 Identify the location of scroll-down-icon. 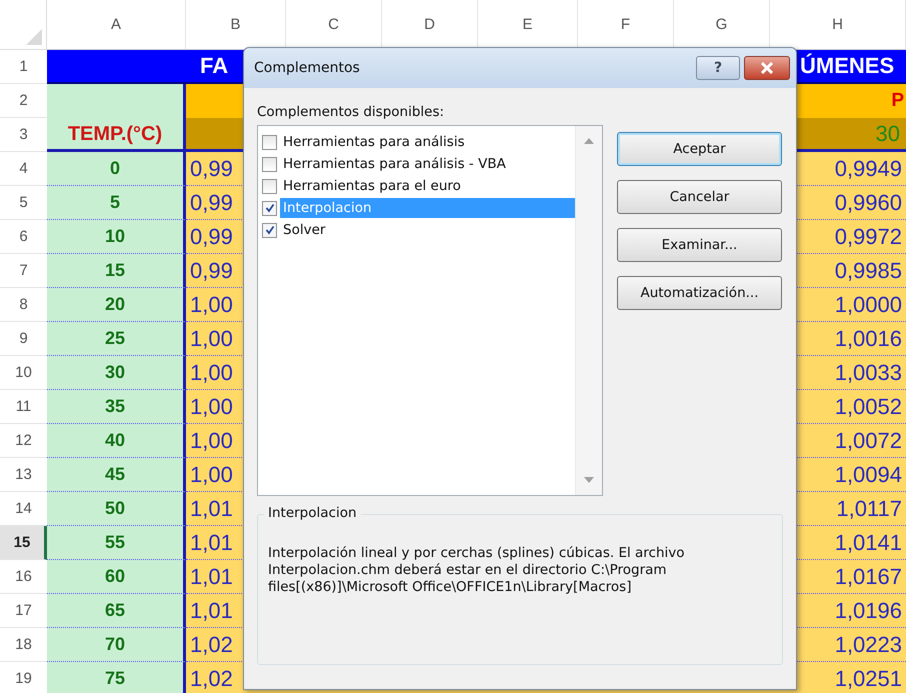
(589, 480).